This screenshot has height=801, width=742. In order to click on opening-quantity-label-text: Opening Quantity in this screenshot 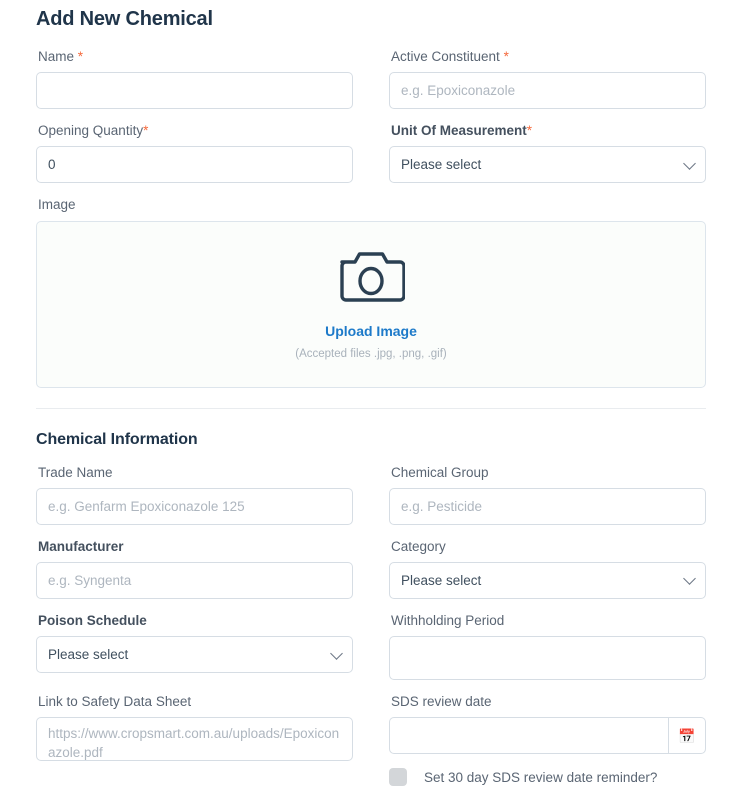, I will do `click(91, 131)`.